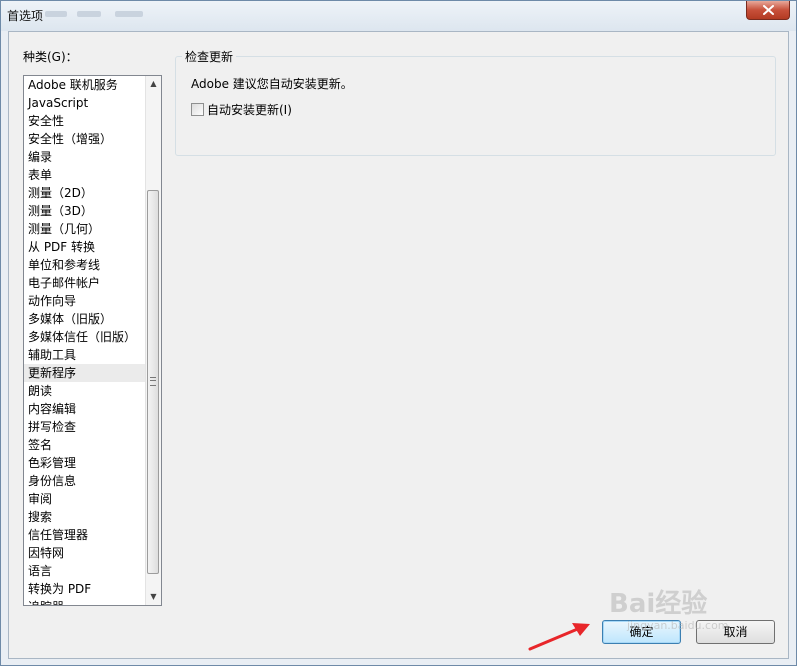 The width and height of the screenshot is (797, 666). What do you see at coordinates (84, 499) in the screenshot?
I see `category-item: 审阅` at bounding box center [84, 499].